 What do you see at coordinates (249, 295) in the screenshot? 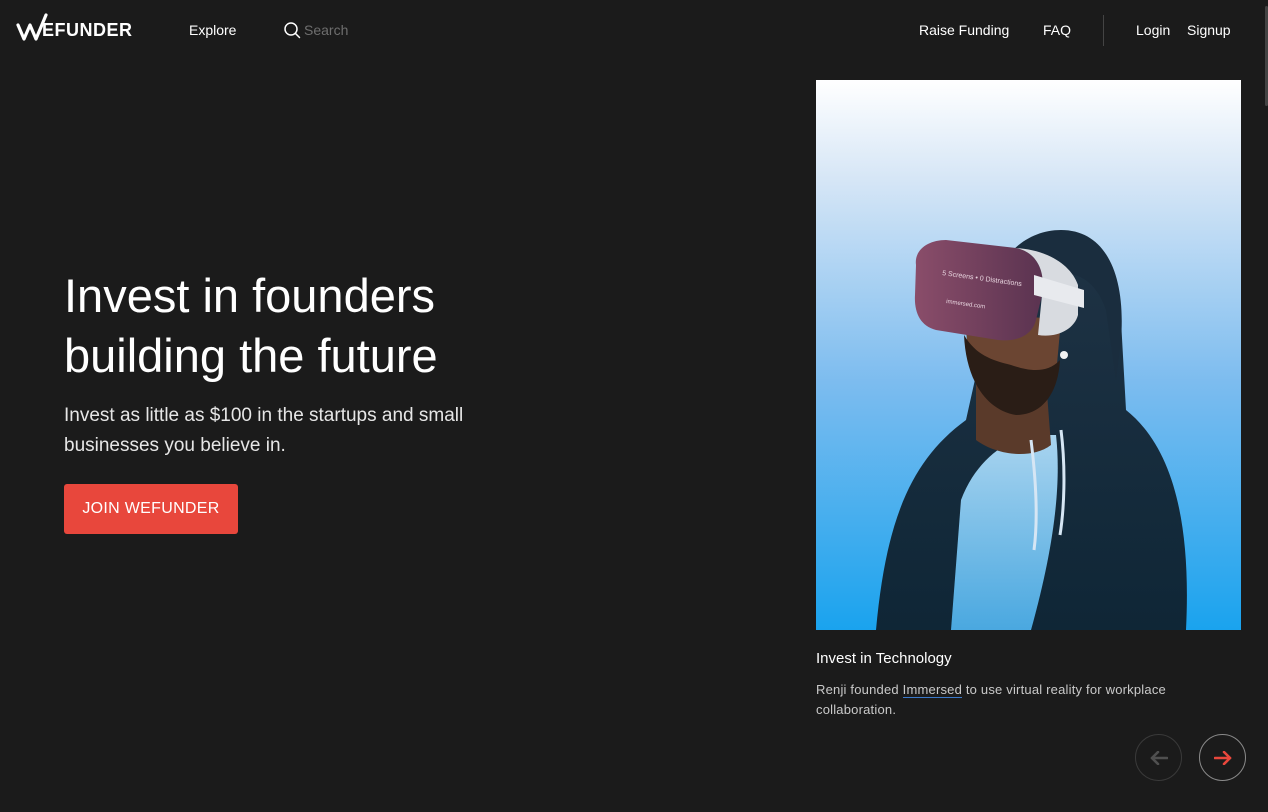
I see `hero-title-line-1: Invest in founders` at bounding box center [249, 295].